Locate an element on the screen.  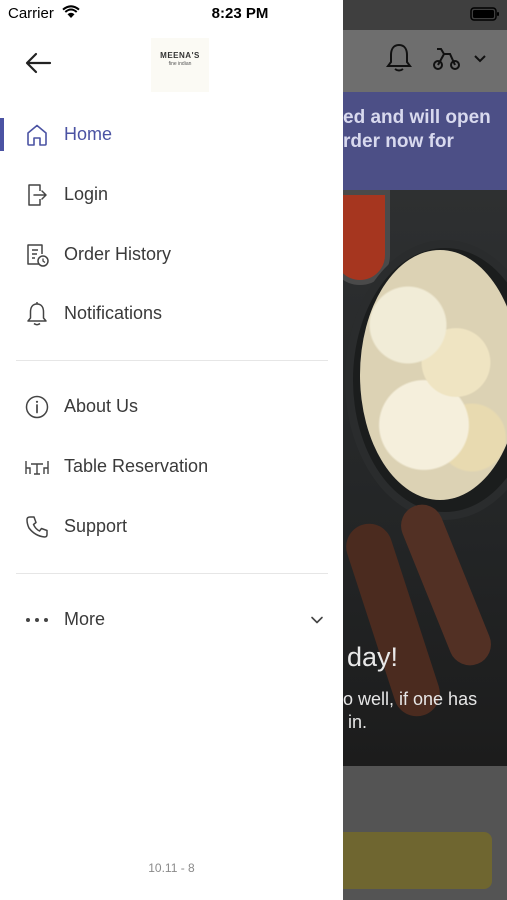
scooter-icon is located at coordinates (447, 59).